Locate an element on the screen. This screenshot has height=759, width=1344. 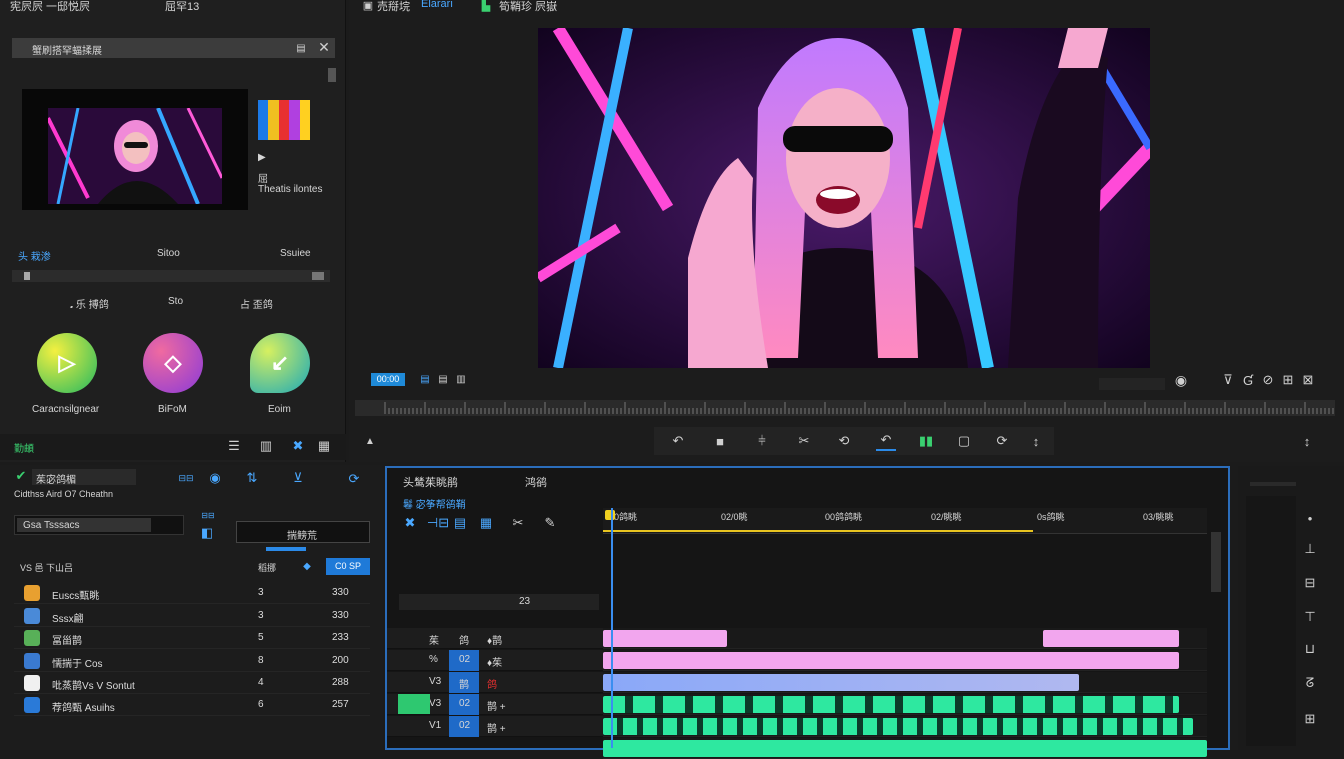
scrollbar-thumb is located at coordinates (332, 75).